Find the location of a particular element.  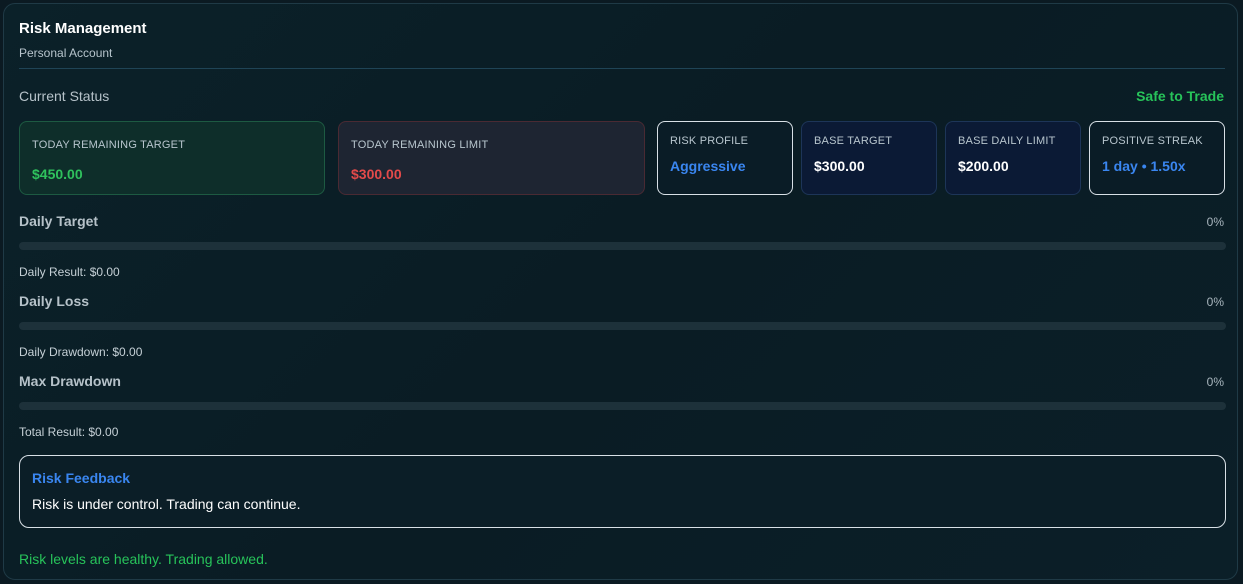

daily-target-percent: 0% is located at coordinates (1215, 222).